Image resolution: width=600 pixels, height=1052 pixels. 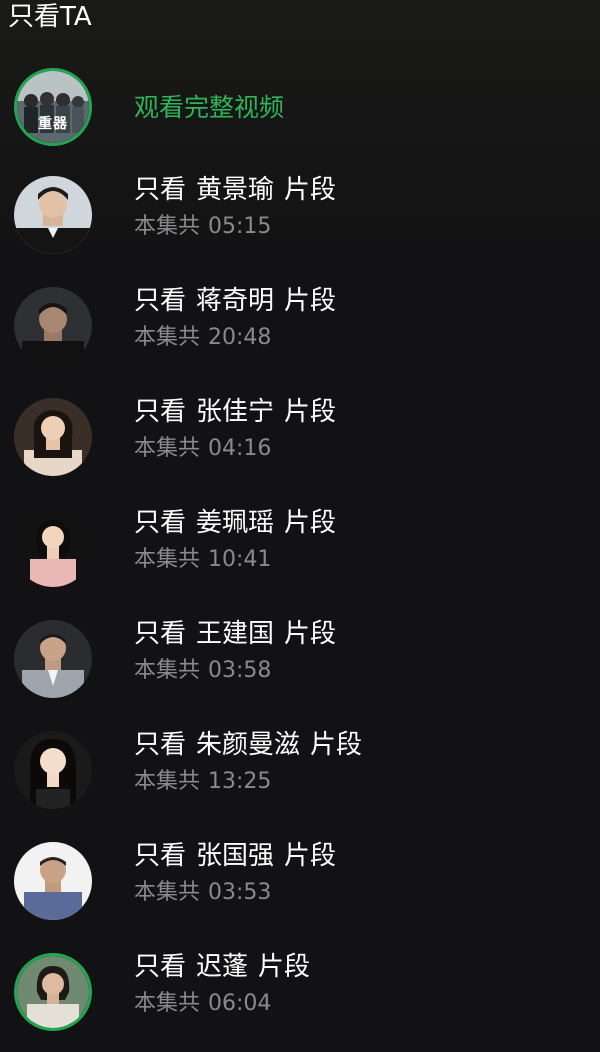 I want to click on item-subtitle: 本集共 10:41, so click(x=235, y=560).